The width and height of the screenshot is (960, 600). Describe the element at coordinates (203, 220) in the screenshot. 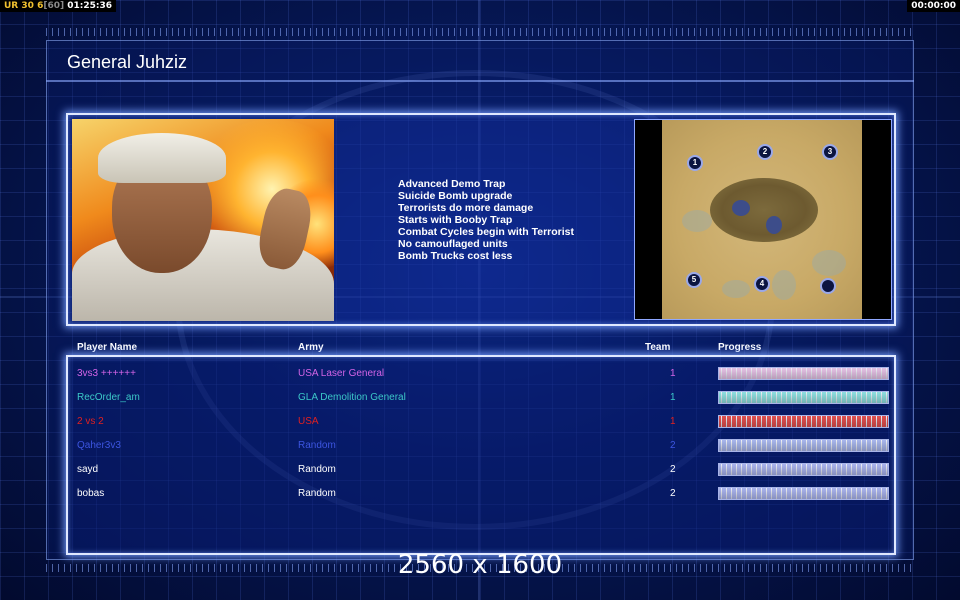

I see `general-portrait` at that location.